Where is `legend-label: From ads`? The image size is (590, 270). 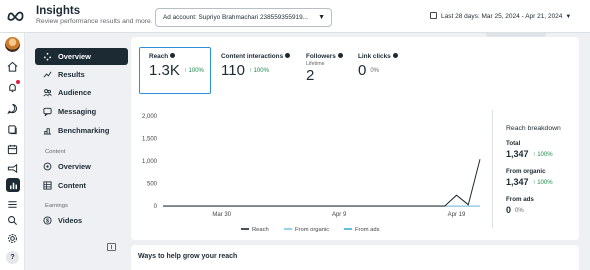 legend-label: From ads is located at coordinates (367, 230).